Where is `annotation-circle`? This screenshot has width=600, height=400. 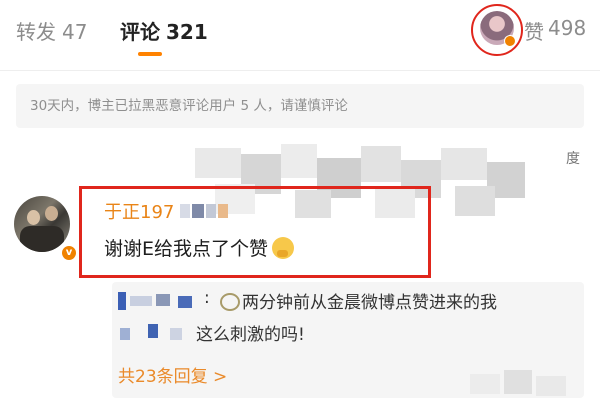 annotation-circle is located at coordinates (497, 30).